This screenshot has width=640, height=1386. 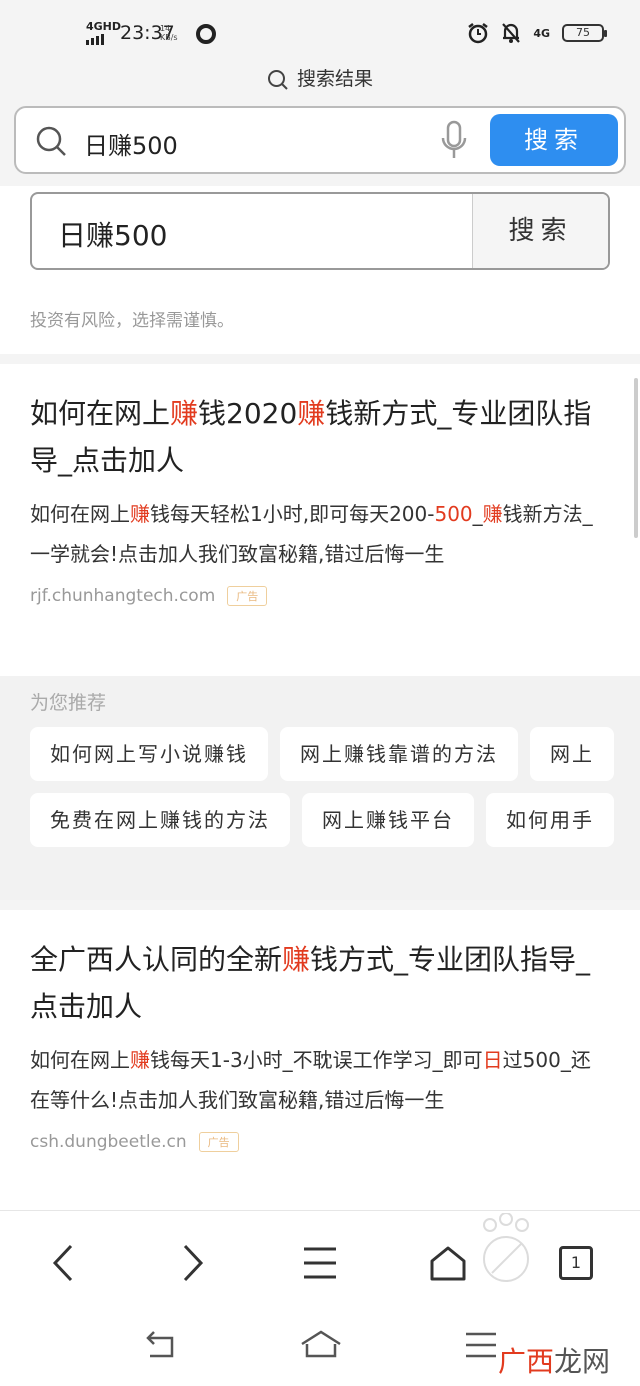 What do you see at coordinates (149, 754) in the screenshot?
I see `recommend-chip: 如何网上写小说赚钱` at bounding box center [149, 754].